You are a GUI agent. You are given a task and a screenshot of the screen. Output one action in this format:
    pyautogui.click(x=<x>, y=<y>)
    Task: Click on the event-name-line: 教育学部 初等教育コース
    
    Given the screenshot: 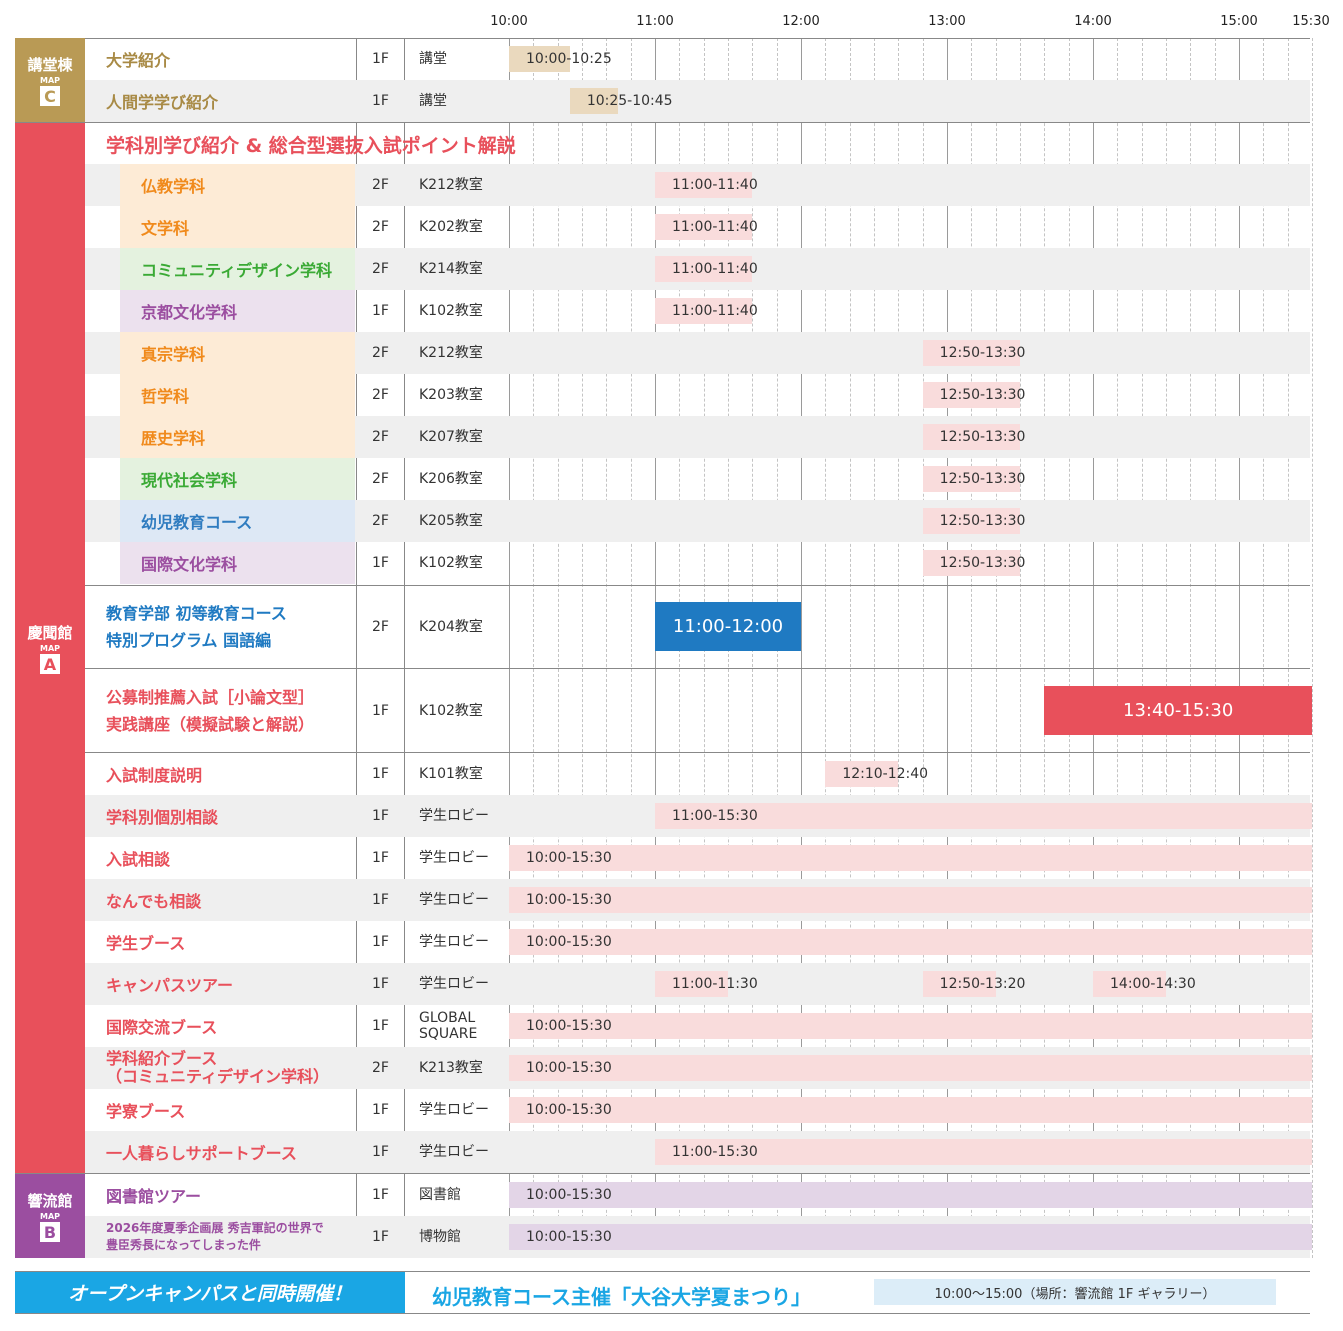 What is the action you would take?
    pyautogui.click(x=196, y=613)
    